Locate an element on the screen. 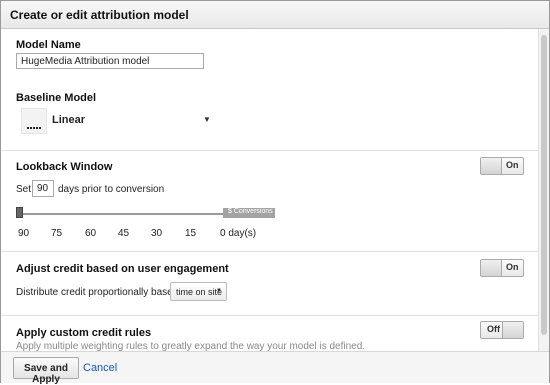 The width and height of the screenshot is (550, 385). baseline-model-dropdown: Linear ▼ is located at coordinates (118, 121).